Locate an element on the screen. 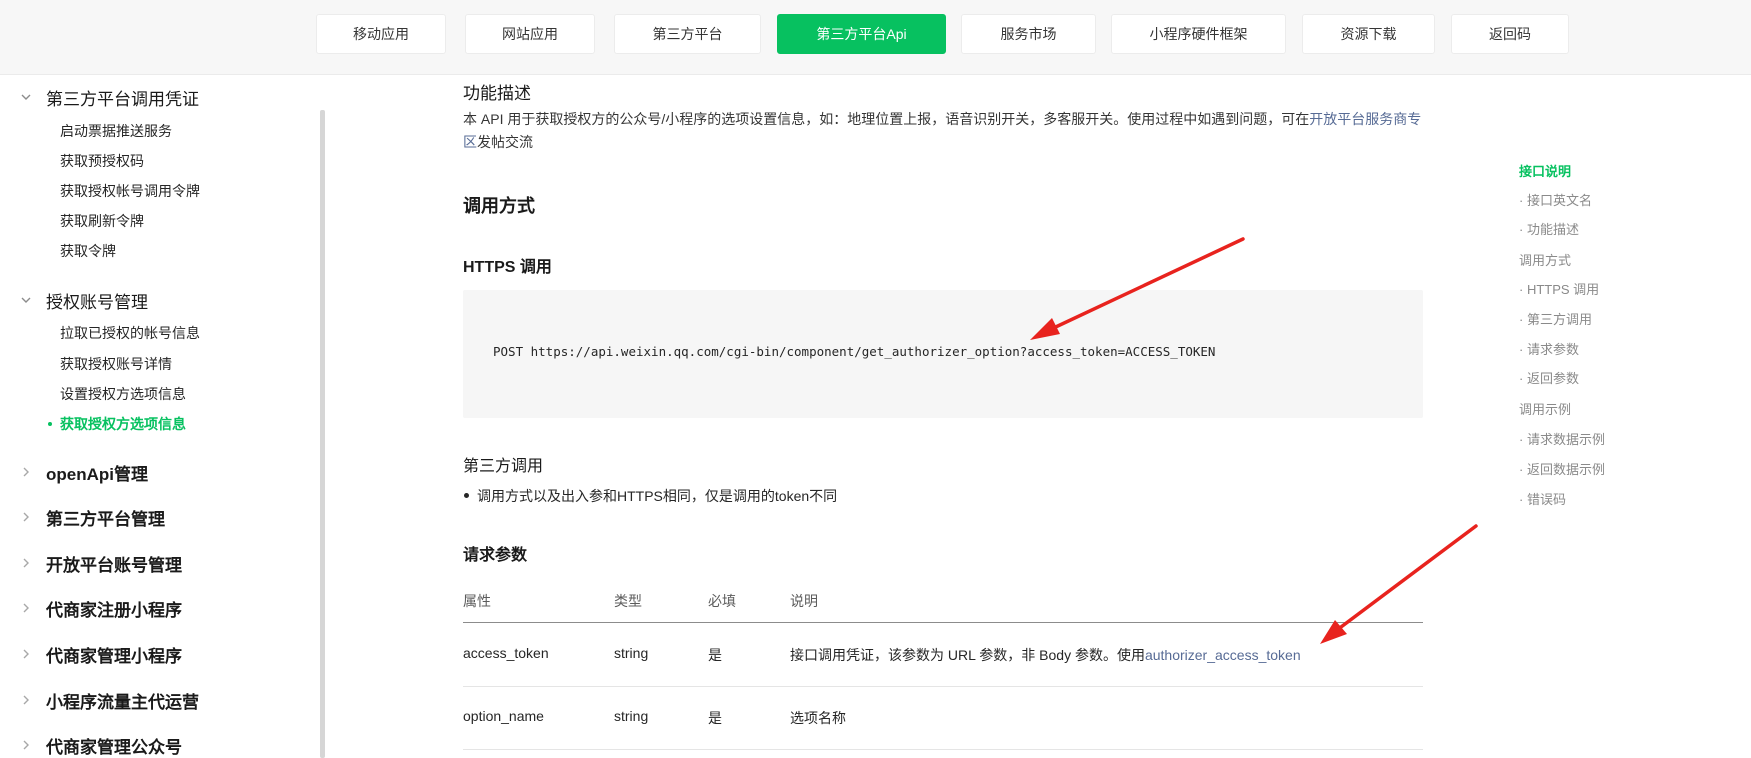 This screenshot has width=1751, height=758. tab-miniprogram-hardware: 小程序硬件框架 is located at coordinates (1198, 34).